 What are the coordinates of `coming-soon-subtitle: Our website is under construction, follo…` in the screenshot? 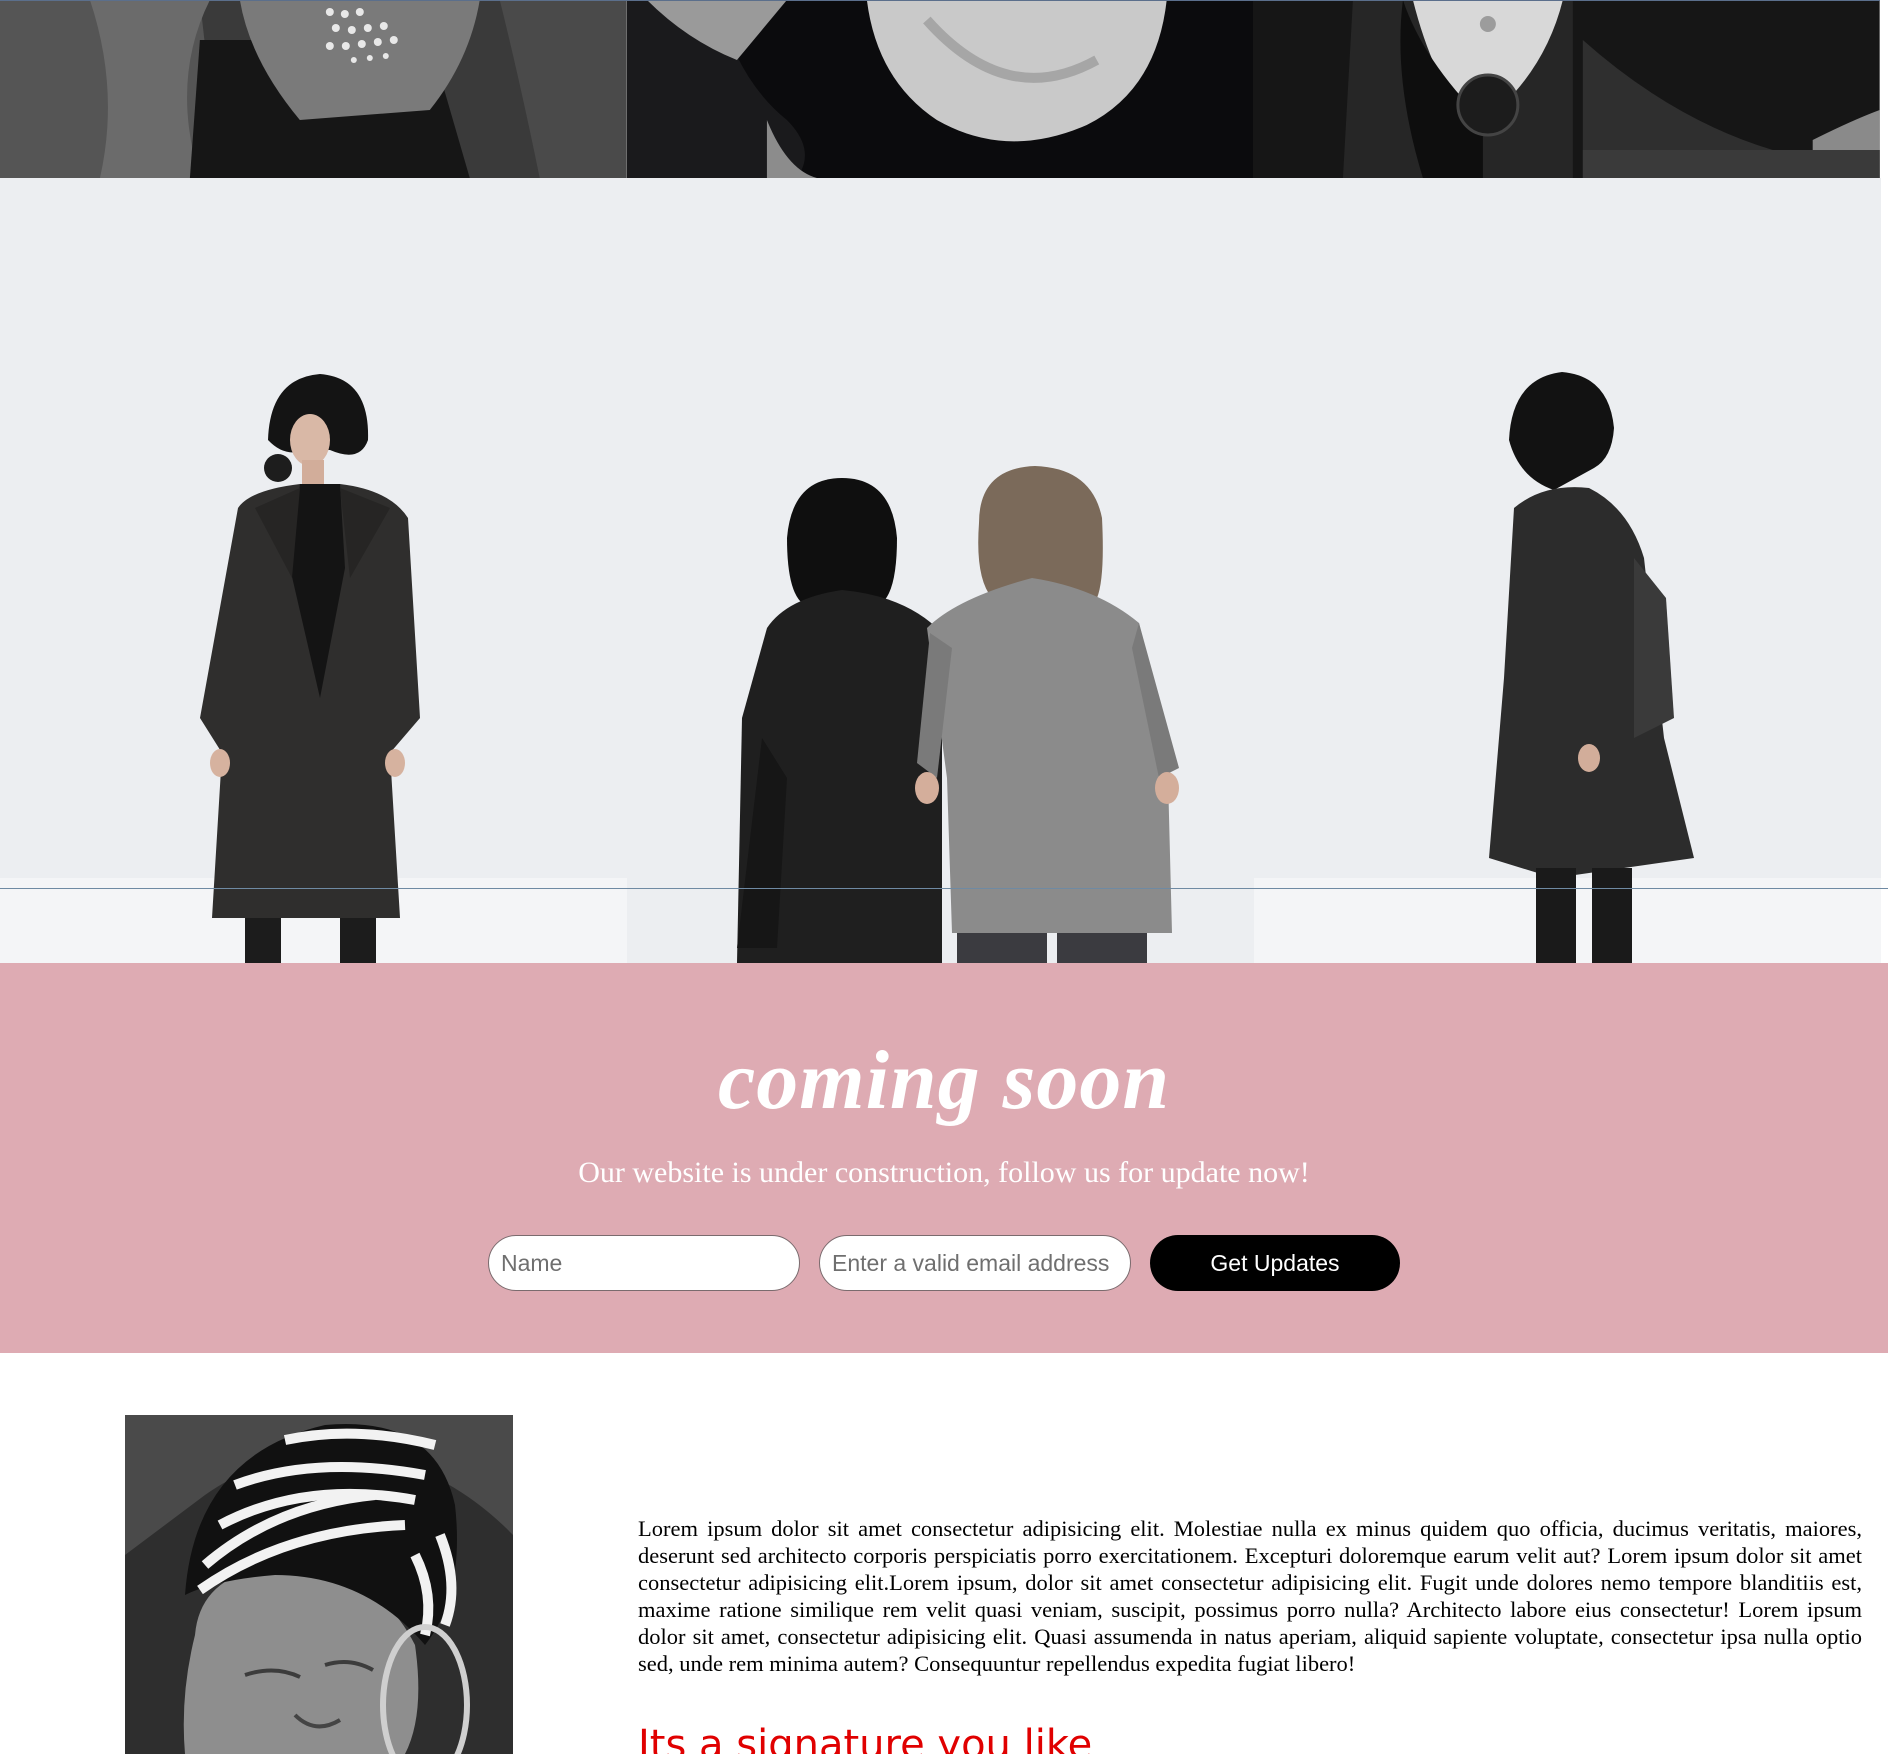 It's located at (944, 1172).